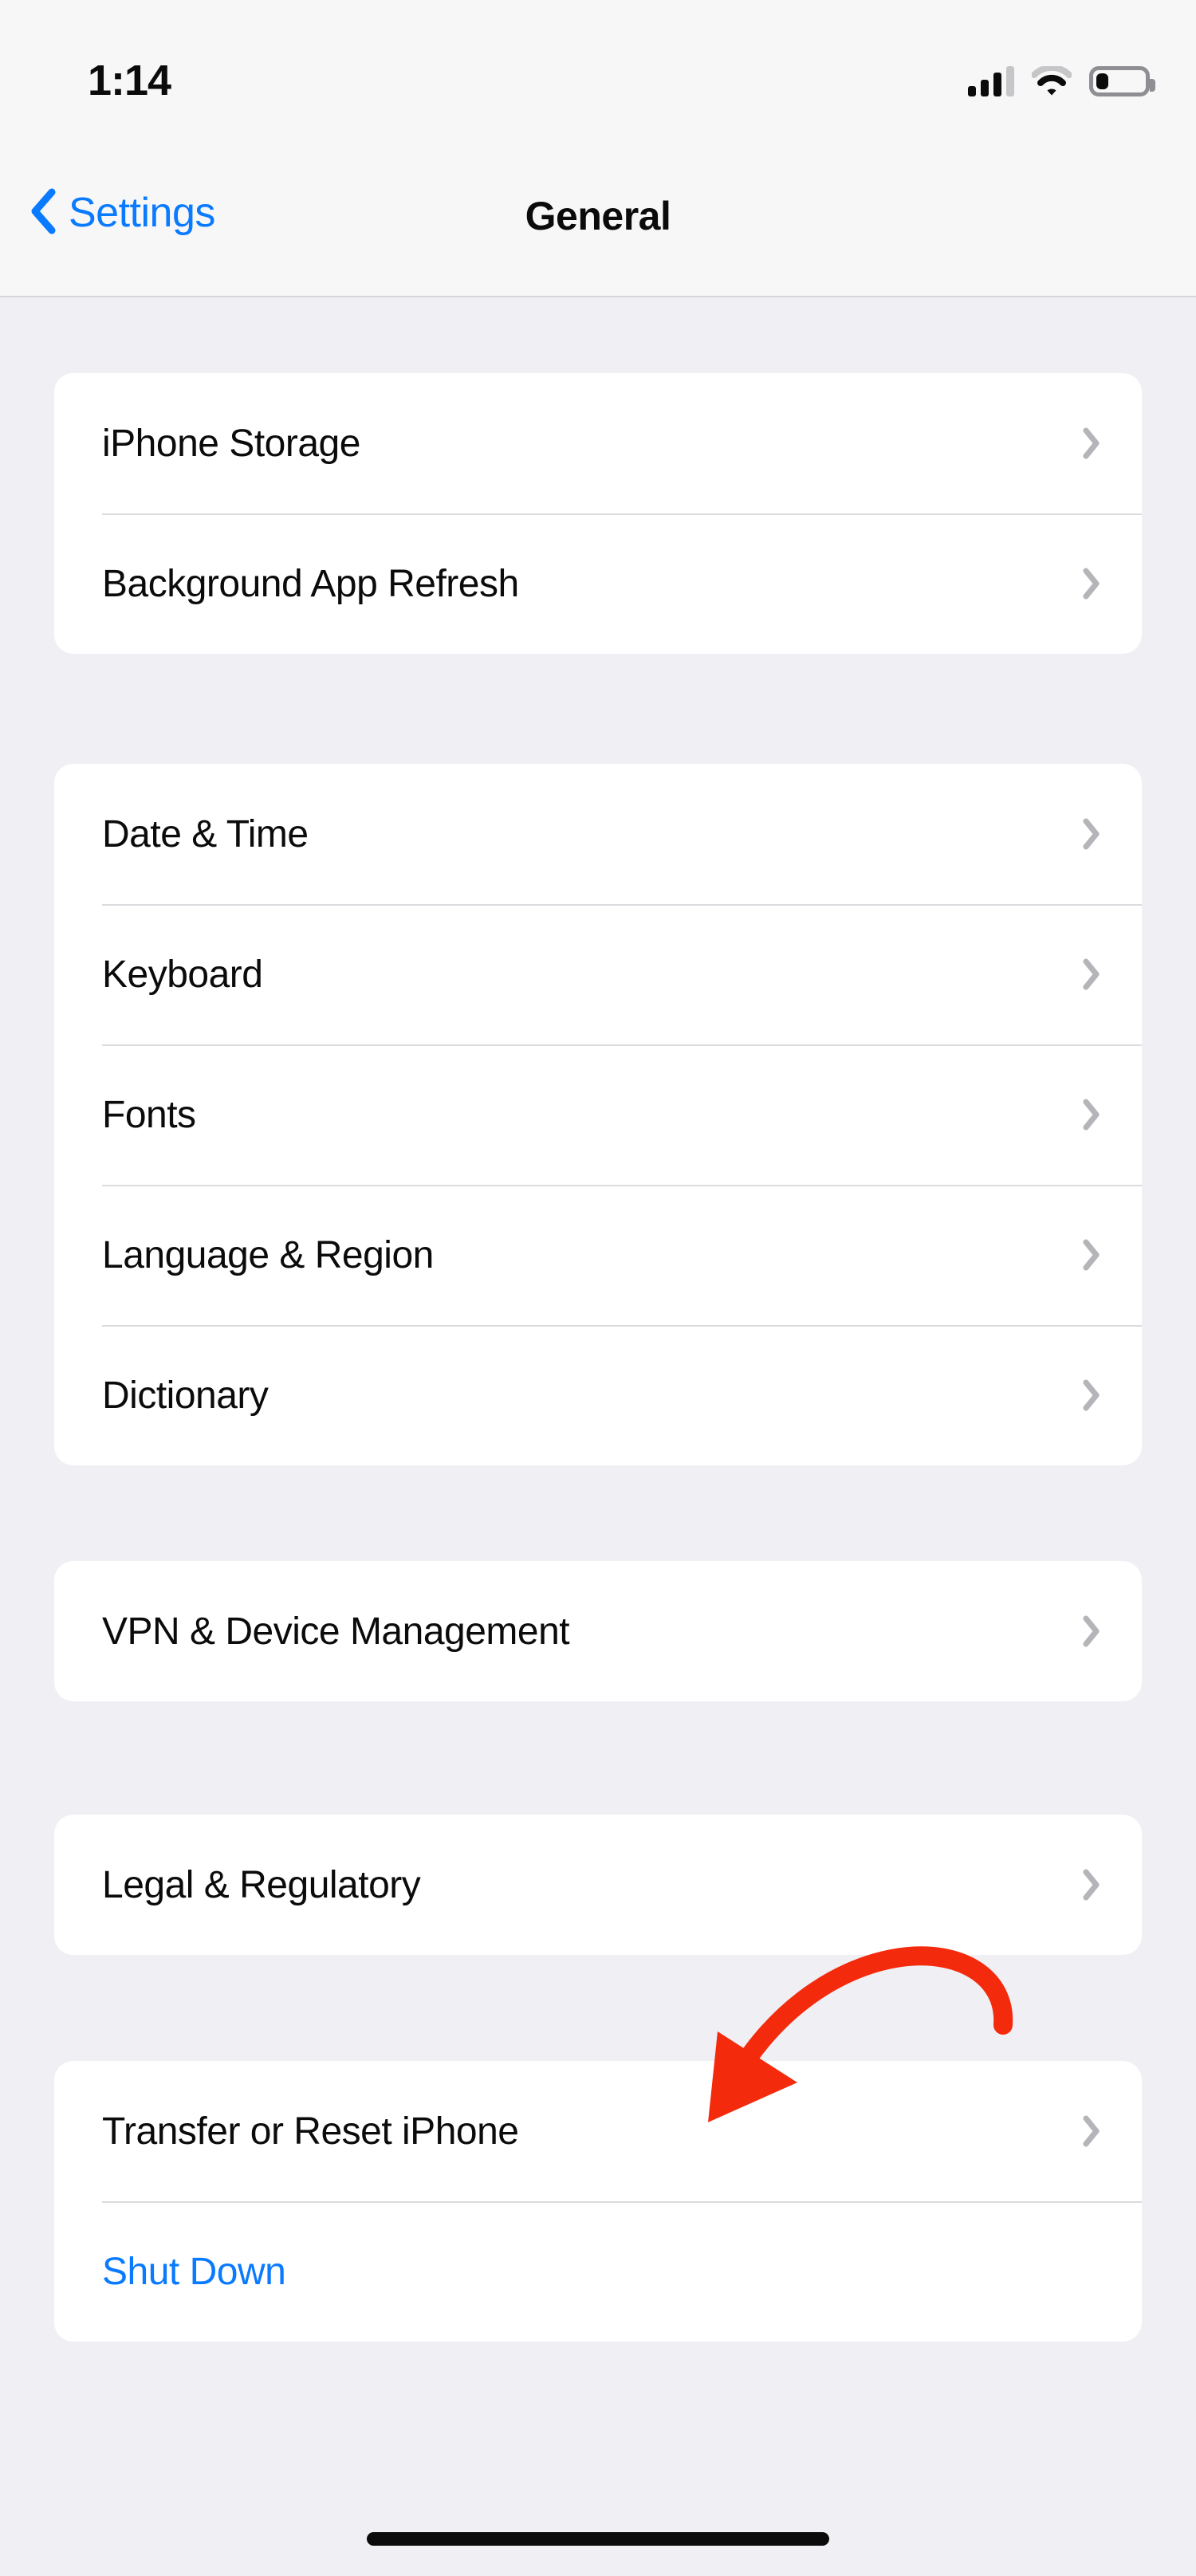 This screenshot has height=2576, width=1196. I want to click on settings-group-vpn: VPN & Device Management, so click(598, 1631).